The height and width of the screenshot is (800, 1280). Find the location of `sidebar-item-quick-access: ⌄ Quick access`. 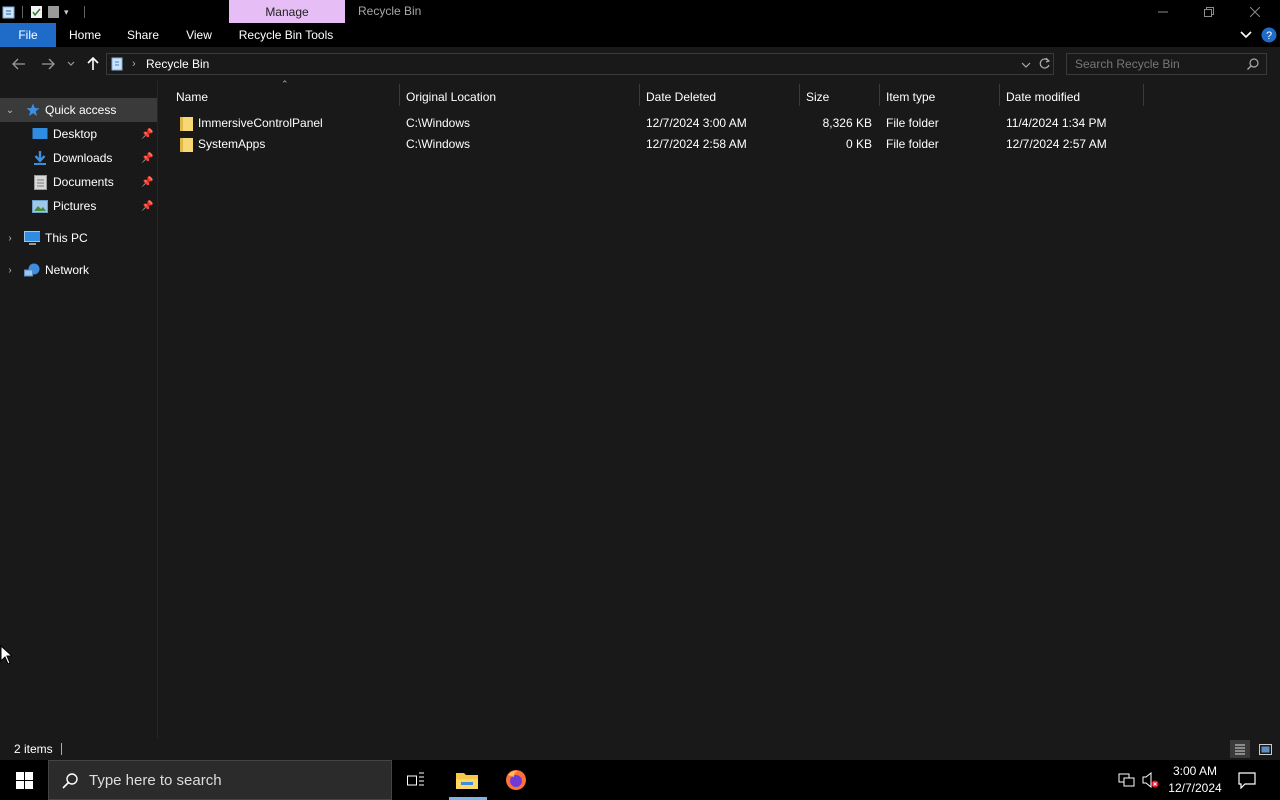

sidebar-item-quick-access: ⌄ Quick access is located at coordinates (78, 110).